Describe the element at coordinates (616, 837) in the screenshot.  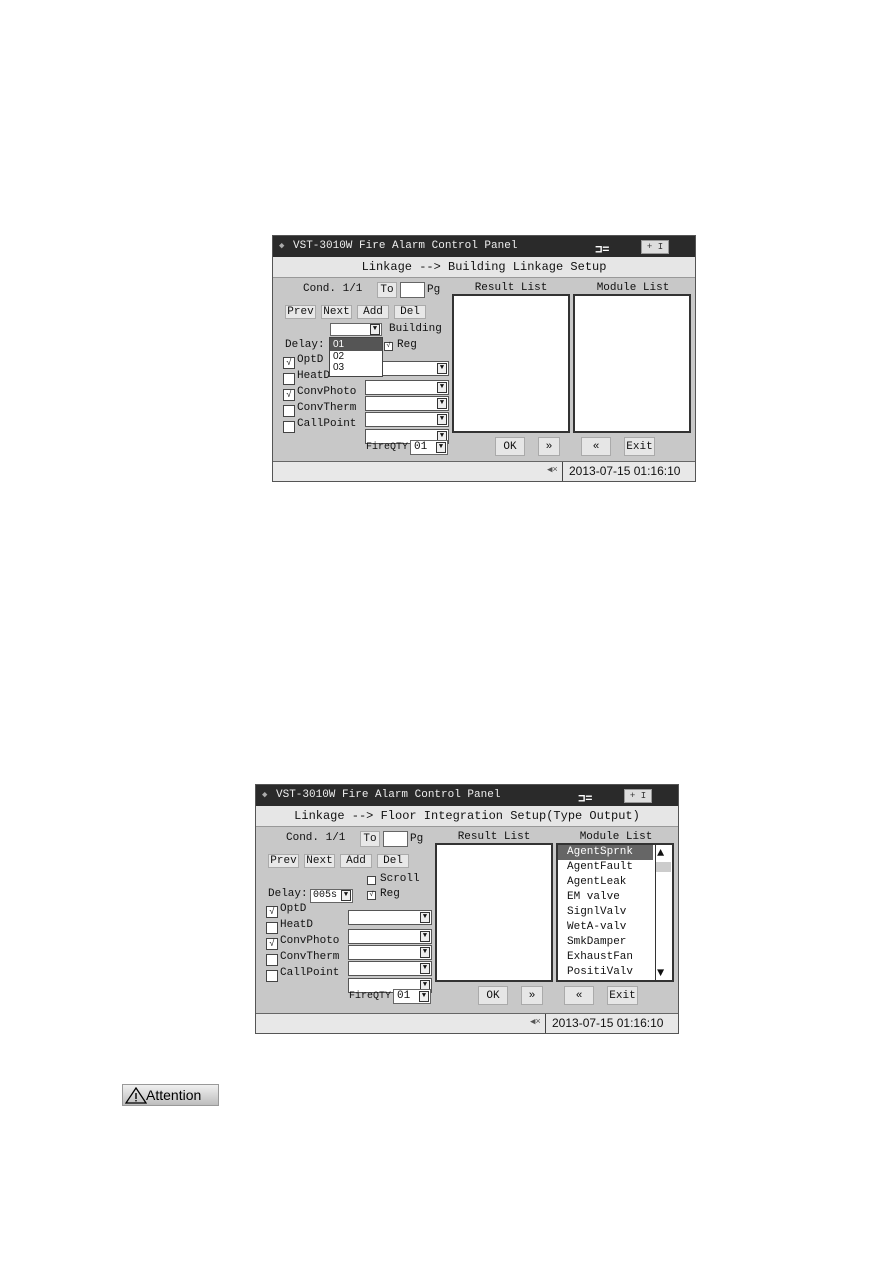
I see `module-list-title: Module List` at that location.